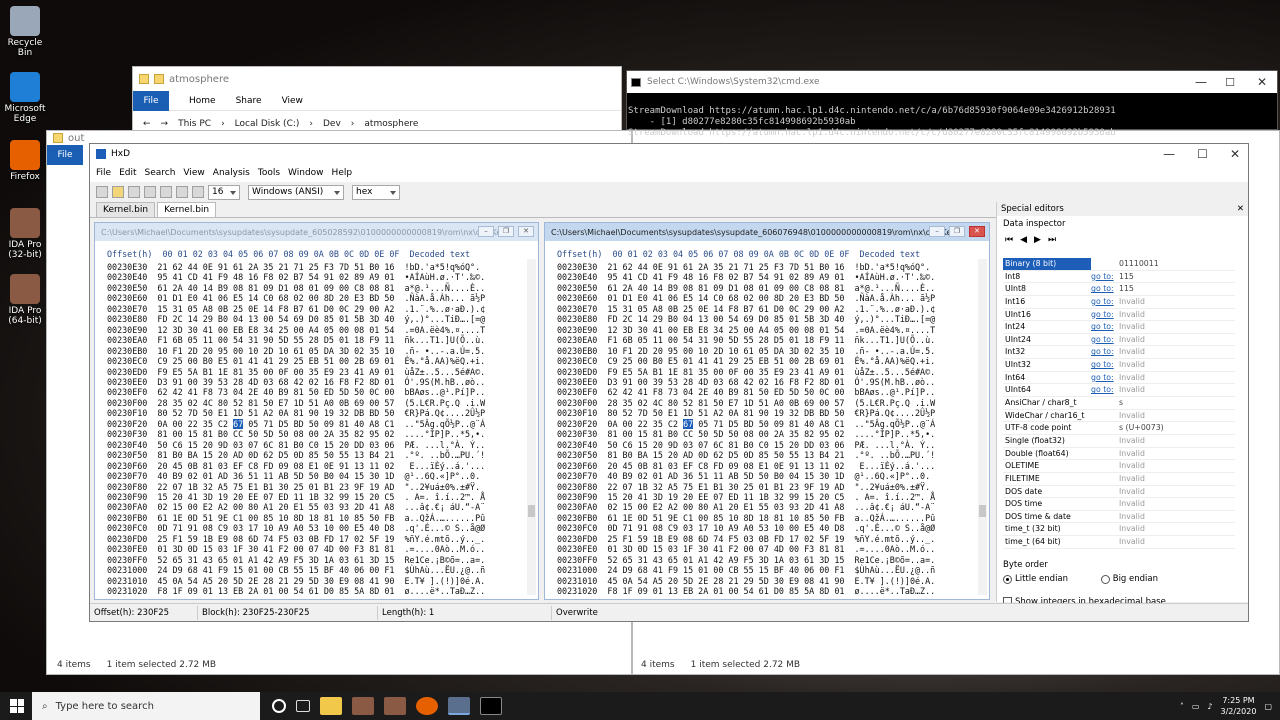  Describe the element at coordinates (279, 706) in the screenshot. I see `cortana-icon` at that location.